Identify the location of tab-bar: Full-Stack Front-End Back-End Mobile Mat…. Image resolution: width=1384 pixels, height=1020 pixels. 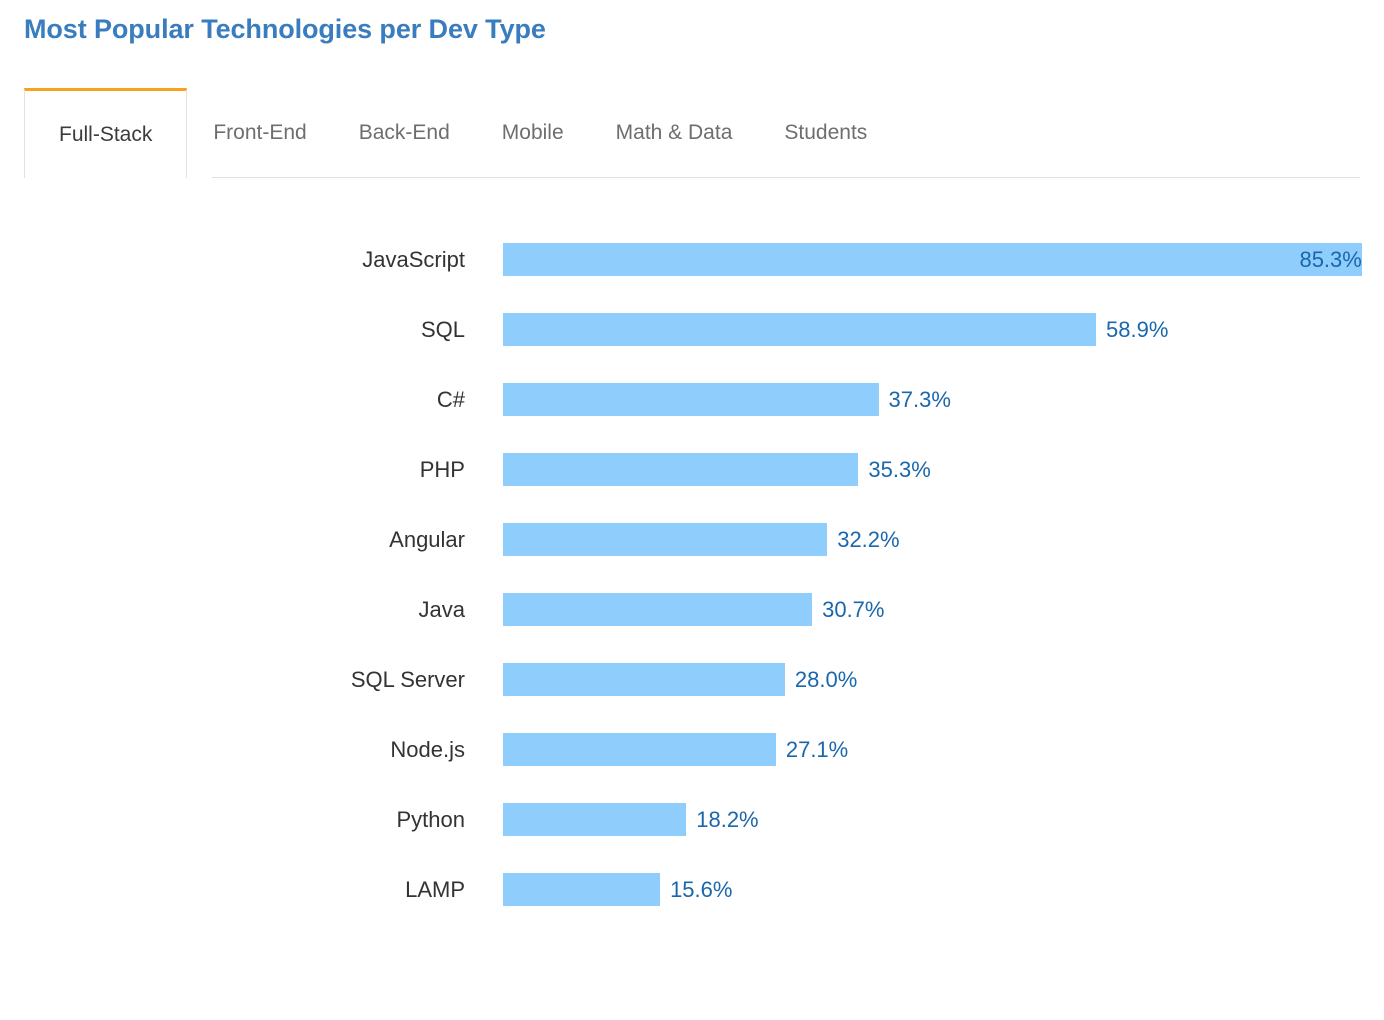
(692, 133).